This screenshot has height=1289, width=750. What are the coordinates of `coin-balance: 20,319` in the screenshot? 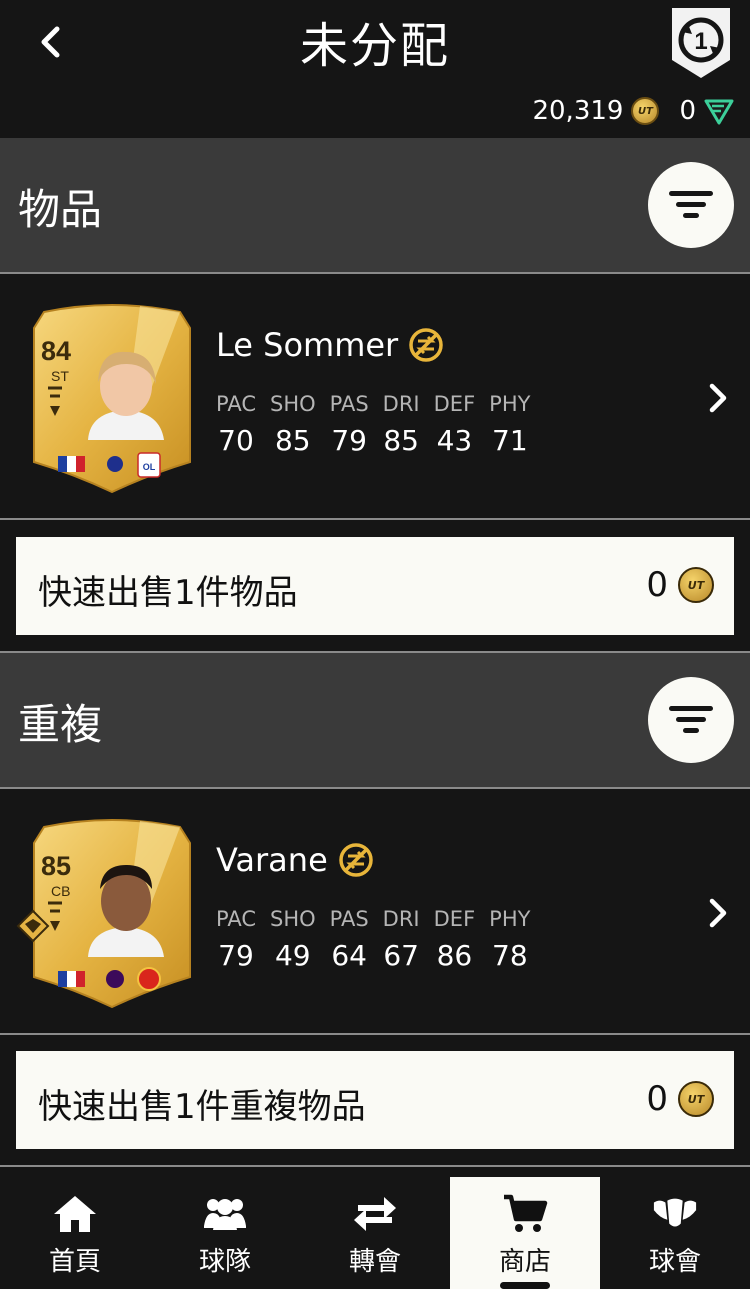 It's located at (578, 111).